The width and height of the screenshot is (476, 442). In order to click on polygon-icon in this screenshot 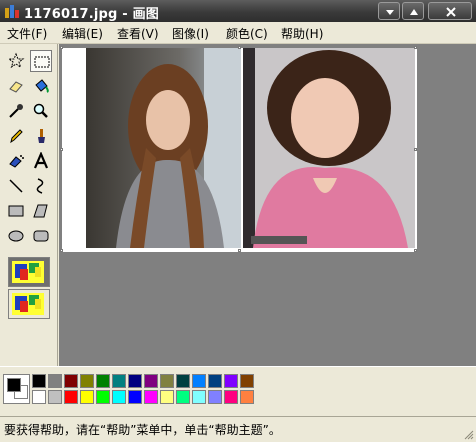, I will do `click(40, 211)`.